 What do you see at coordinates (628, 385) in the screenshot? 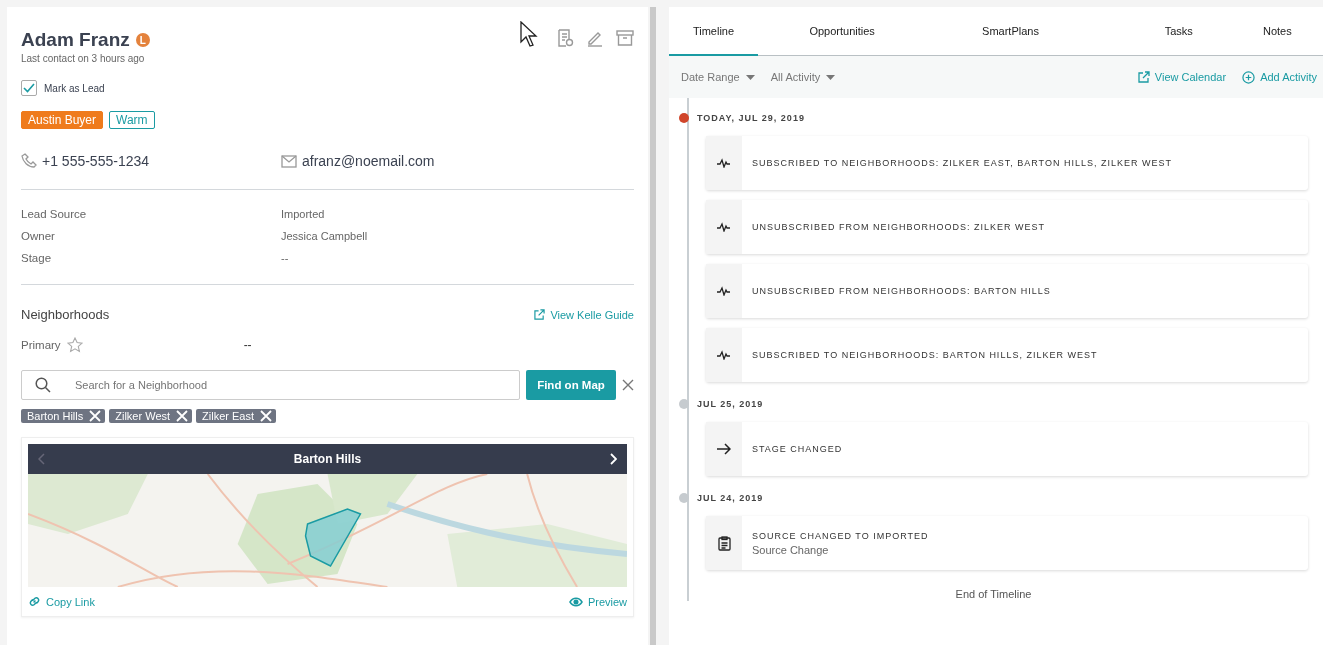
I see `close-icon` at bounding box center [628, 385].